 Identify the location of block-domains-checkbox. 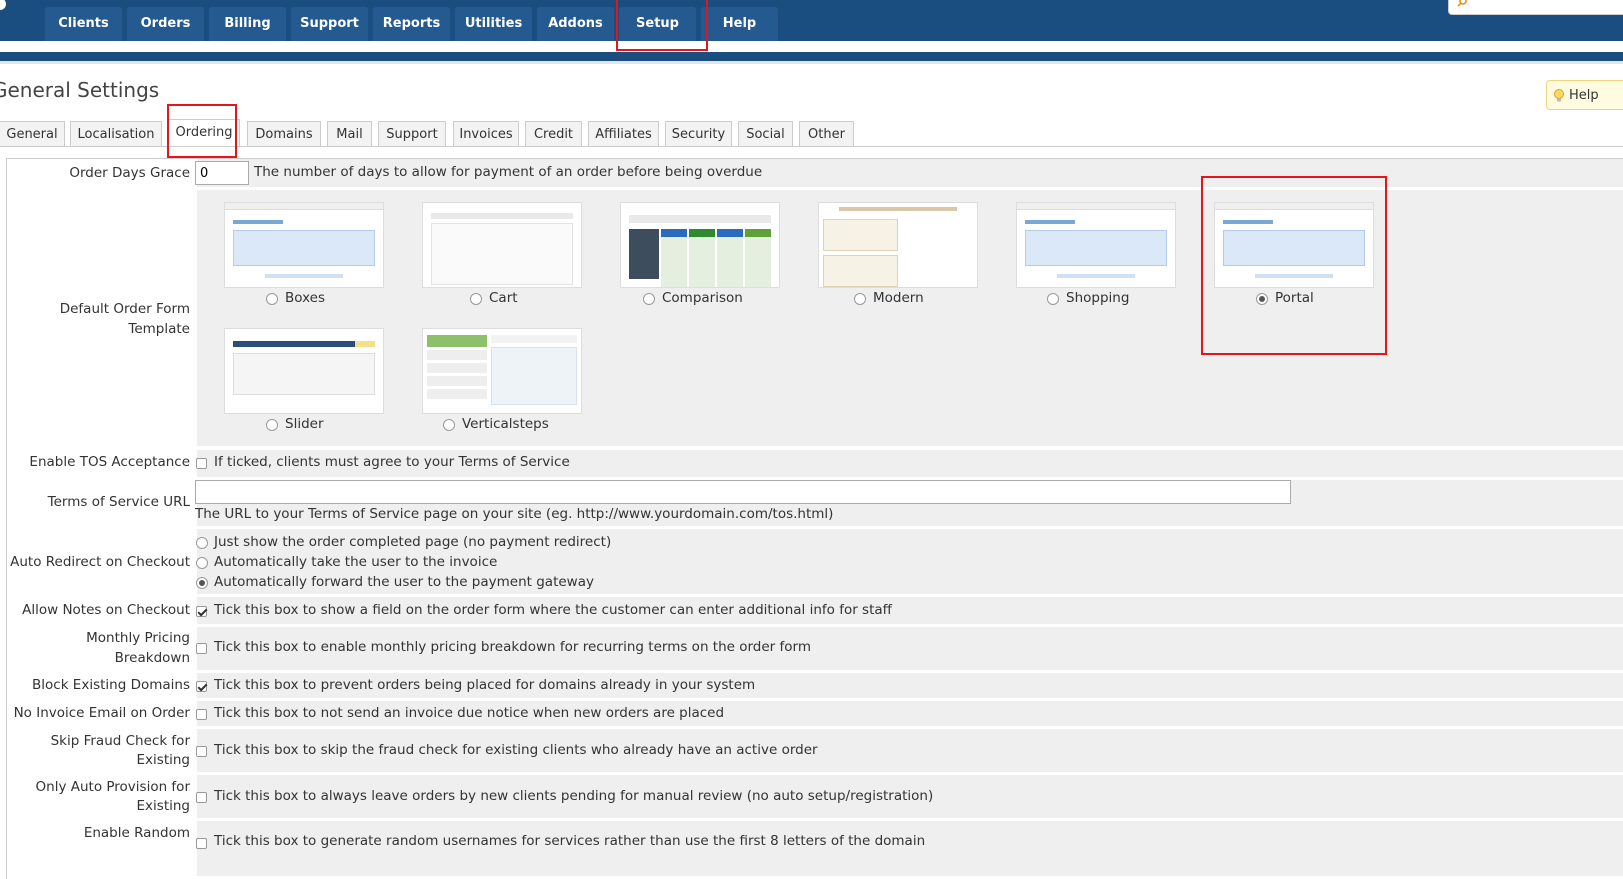
(201, 686).